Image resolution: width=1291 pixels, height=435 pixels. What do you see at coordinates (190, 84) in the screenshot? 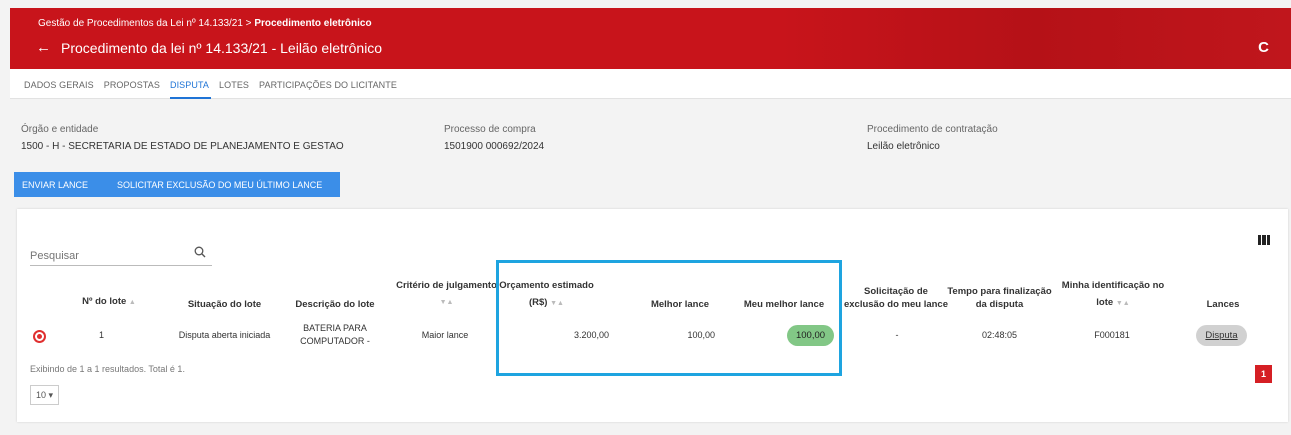
I see `tab-disputa: DISPUTA` at bounding box center [190, 84].